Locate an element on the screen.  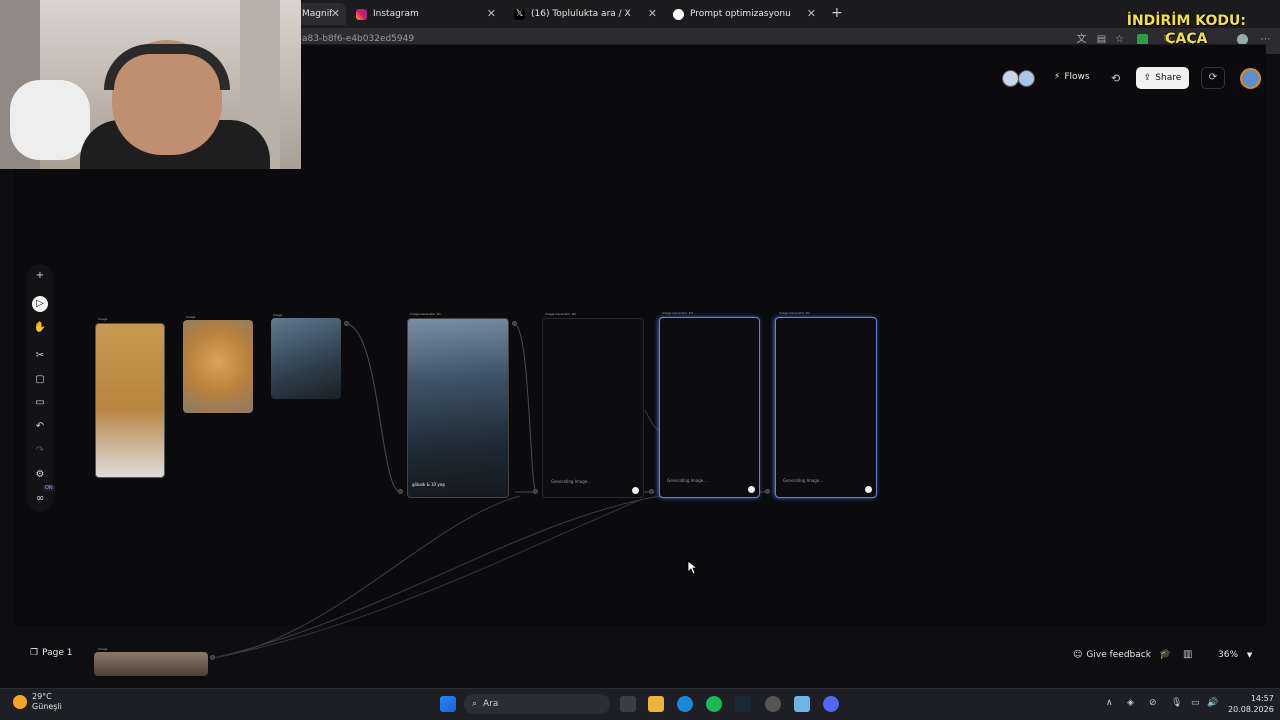
taskbar is located at coordinates (640, 704).